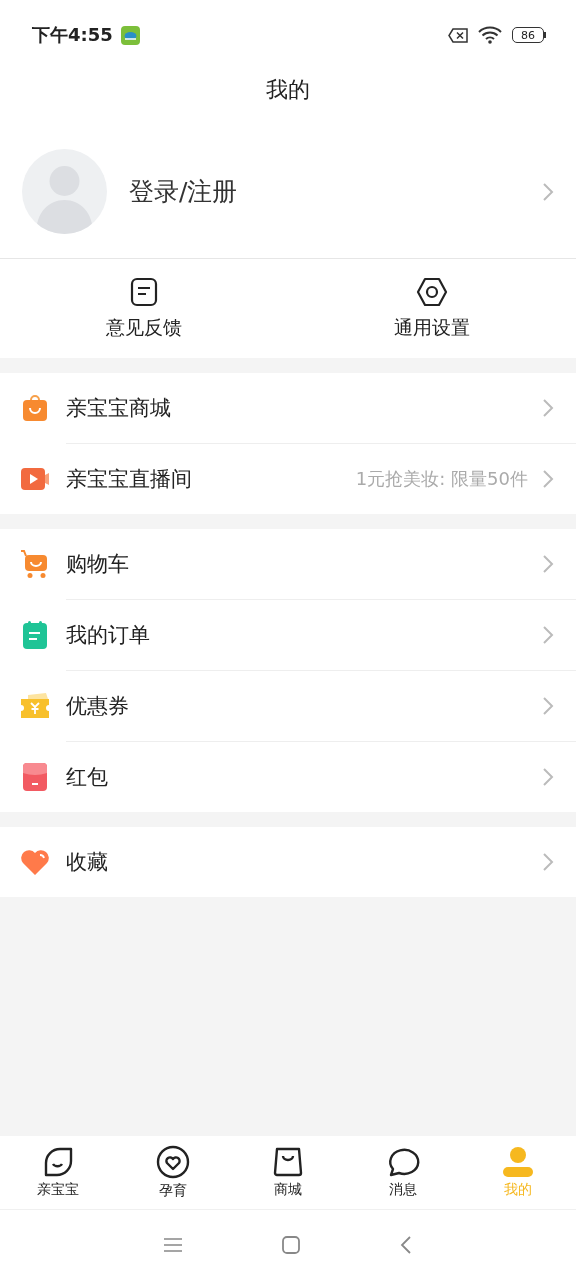 This screenshot has width=576, height=1280. Describe the element at coordinates (288, 635) in the screenshot. I see `menu-row: 我的订单` at that location.